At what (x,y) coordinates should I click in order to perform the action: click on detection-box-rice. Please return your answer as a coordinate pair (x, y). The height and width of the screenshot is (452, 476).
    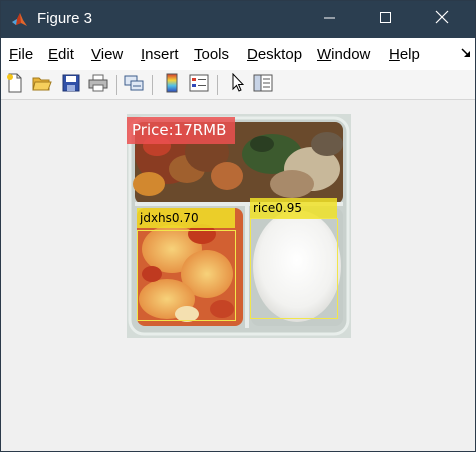
    Looking at the image, I should click on (294, 268).